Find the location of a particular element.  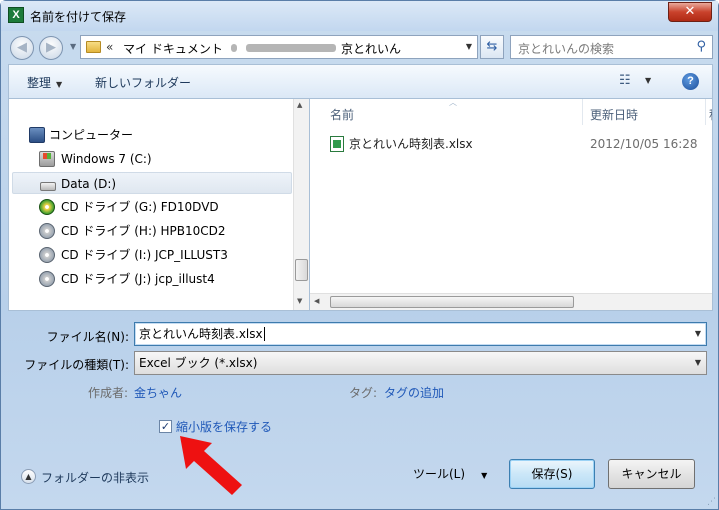

filename-value: 京とれいん時刻表.xlsx is located at coordinates (201, 334).